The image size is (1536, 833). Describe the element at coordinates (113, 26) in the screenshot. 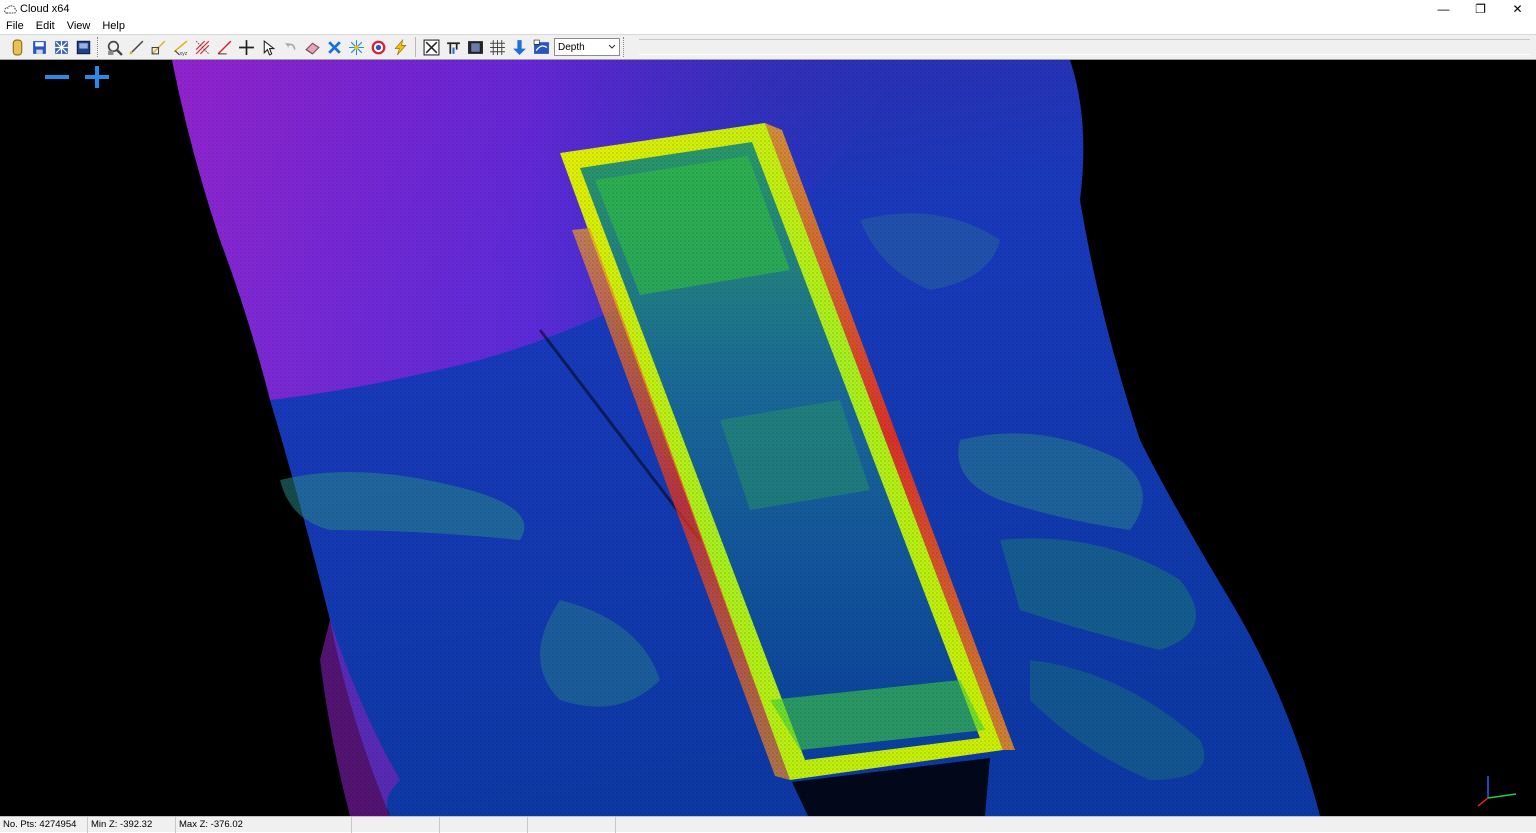

I see `menu-help: Help` at that location.